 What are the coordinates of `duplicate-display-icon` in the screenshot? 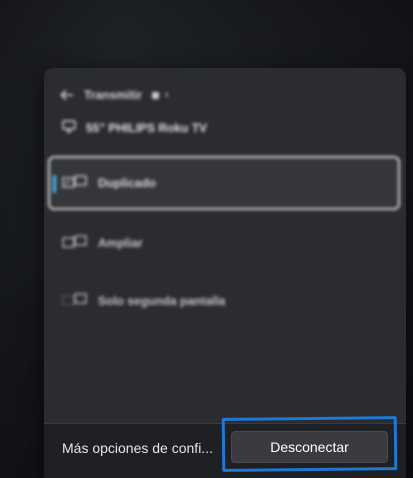 It's located at (75, 183).